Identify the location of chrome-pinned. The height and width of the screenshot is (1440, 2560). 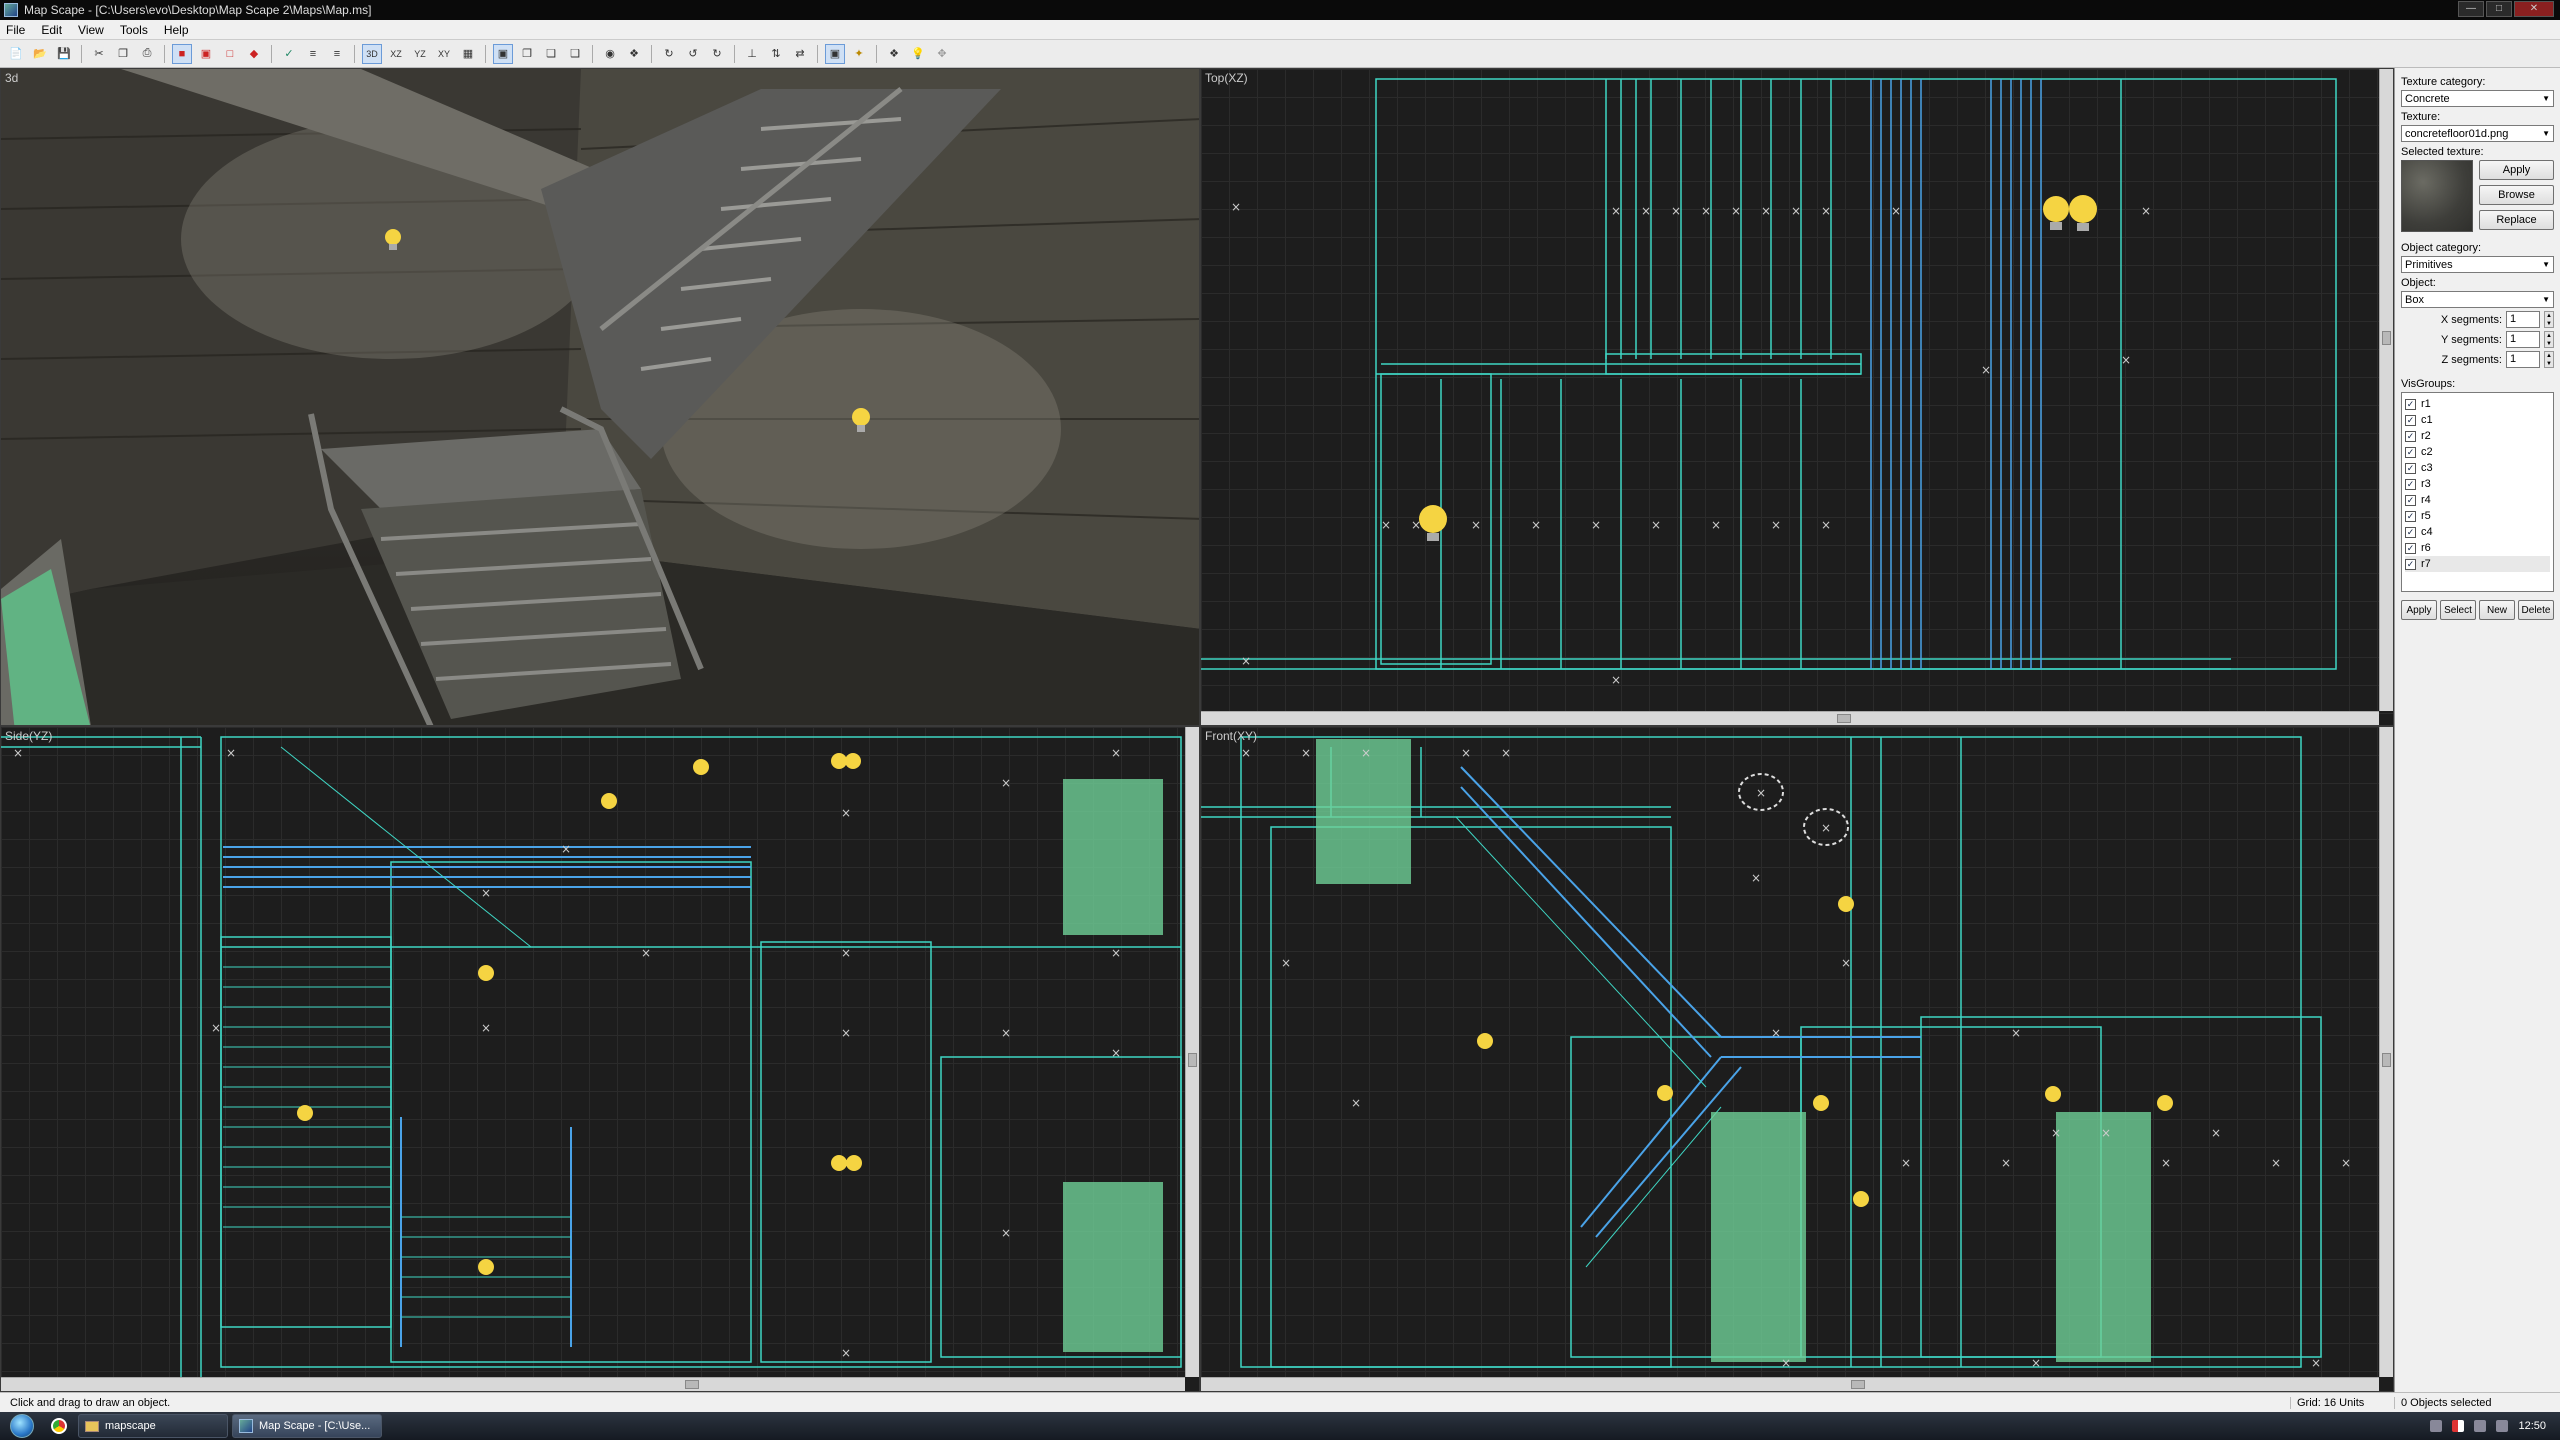
(59, 1426).